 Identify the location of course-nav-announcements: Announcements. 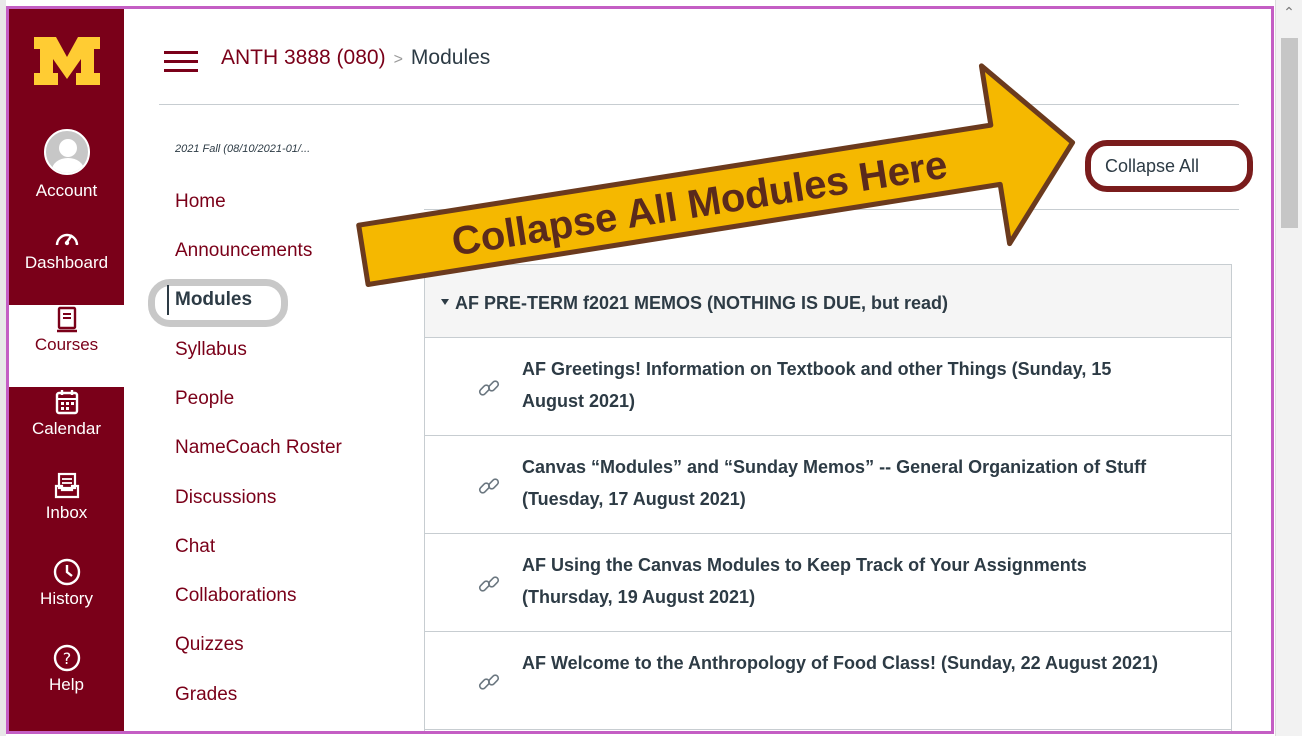
(239, 251).